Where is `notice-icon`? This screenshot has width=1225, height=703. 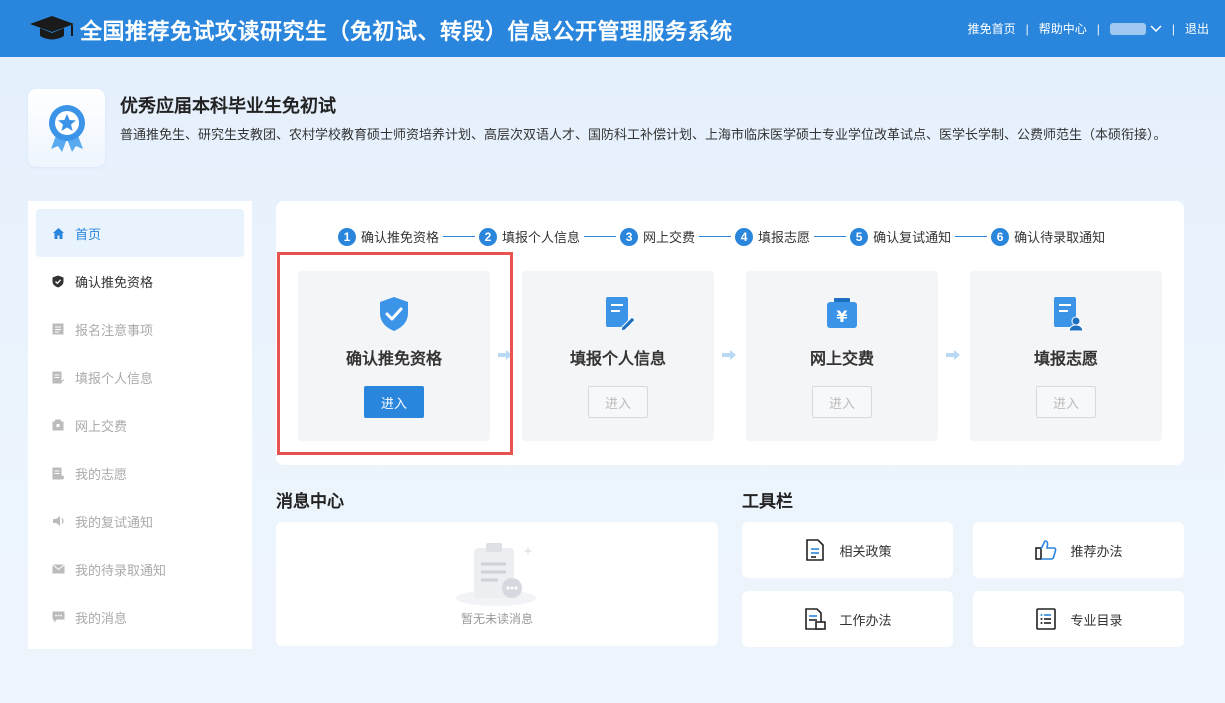
notice-icon is located at coordinates (58, 329).